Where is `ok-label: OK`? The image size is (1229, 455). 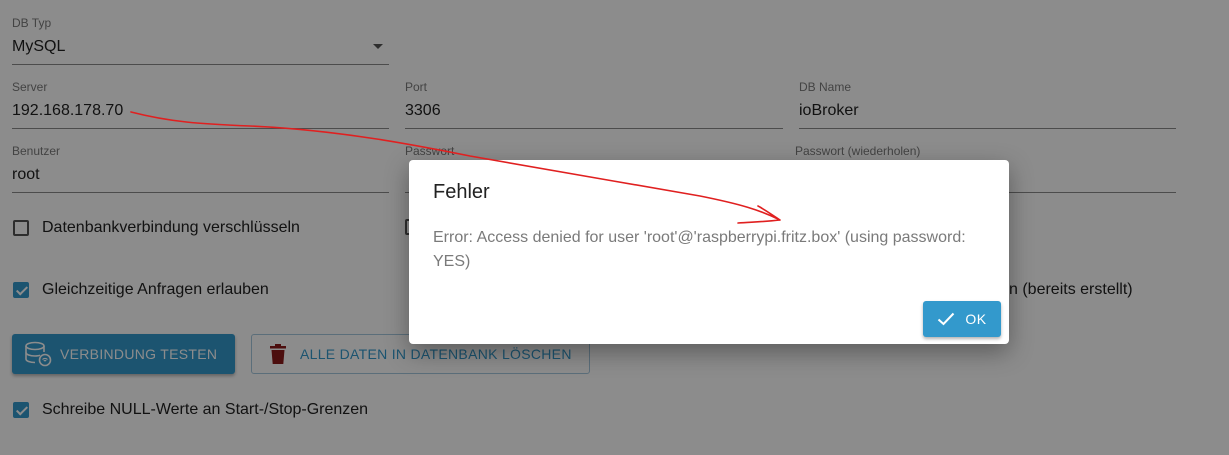
ok-label: OK is located at coordinates (976, 319).